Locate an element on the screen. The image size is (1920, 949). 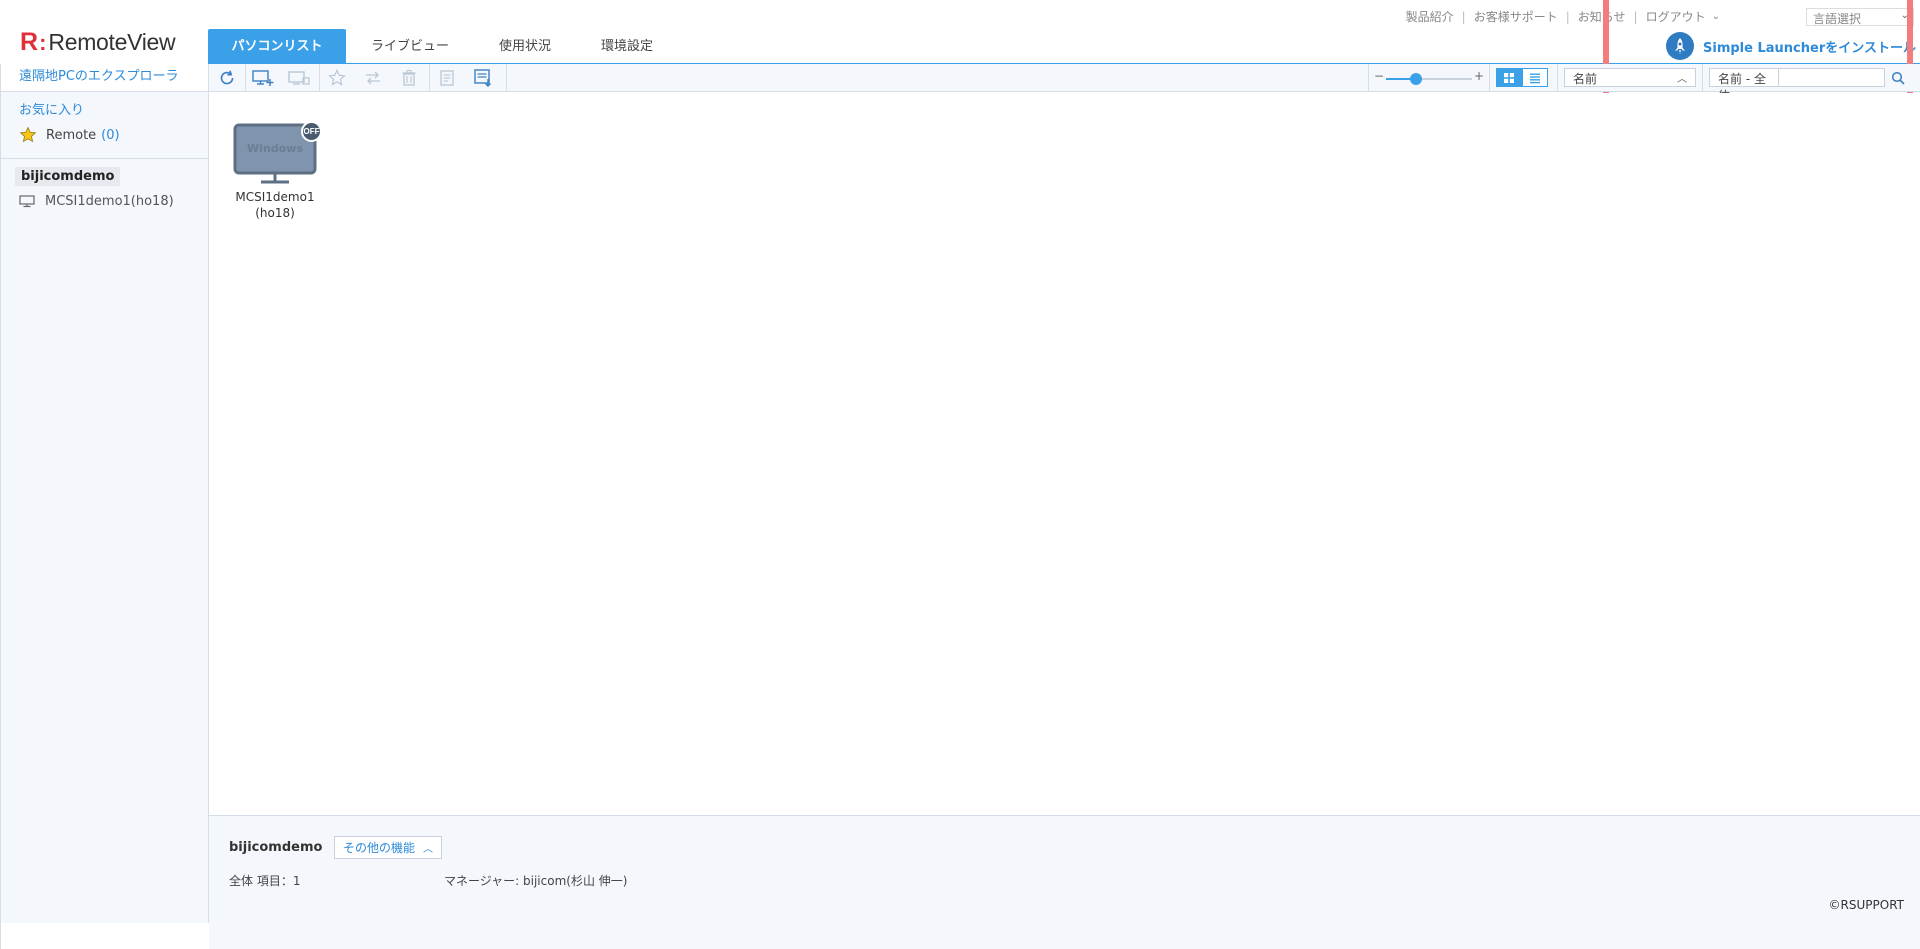
memo-icon is located at coordinates (447, 78).